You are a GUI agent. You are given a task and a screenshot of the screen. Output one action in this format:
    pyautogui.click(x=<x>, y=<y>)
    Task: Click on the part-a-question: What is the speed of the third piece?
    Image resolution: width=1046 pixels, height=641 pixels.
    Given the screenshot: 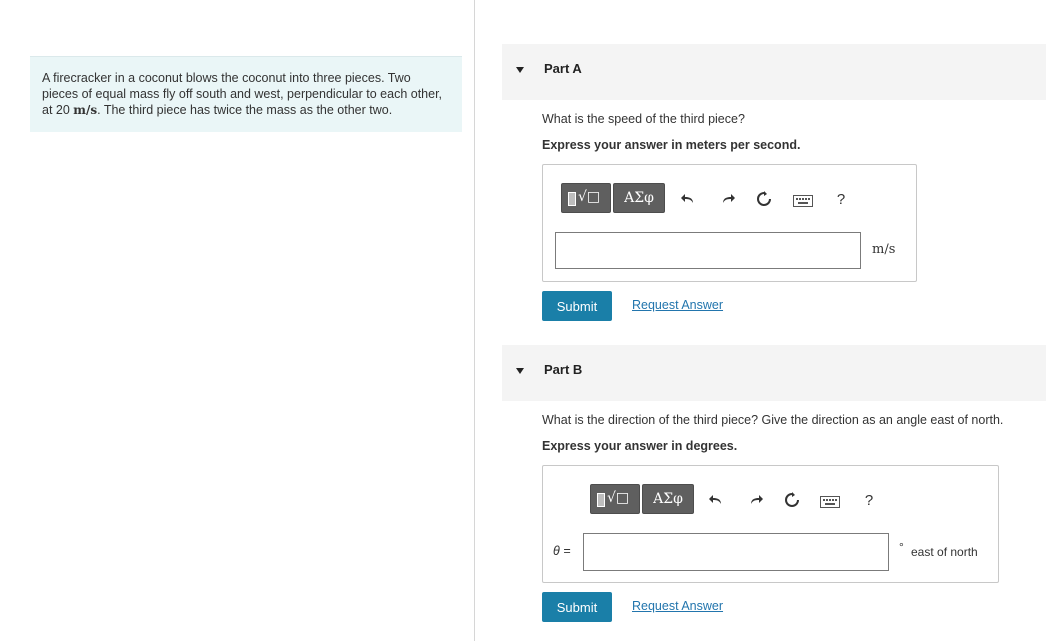 What is the action you would take?
    pyautogui.click(x=643, y=119)
    